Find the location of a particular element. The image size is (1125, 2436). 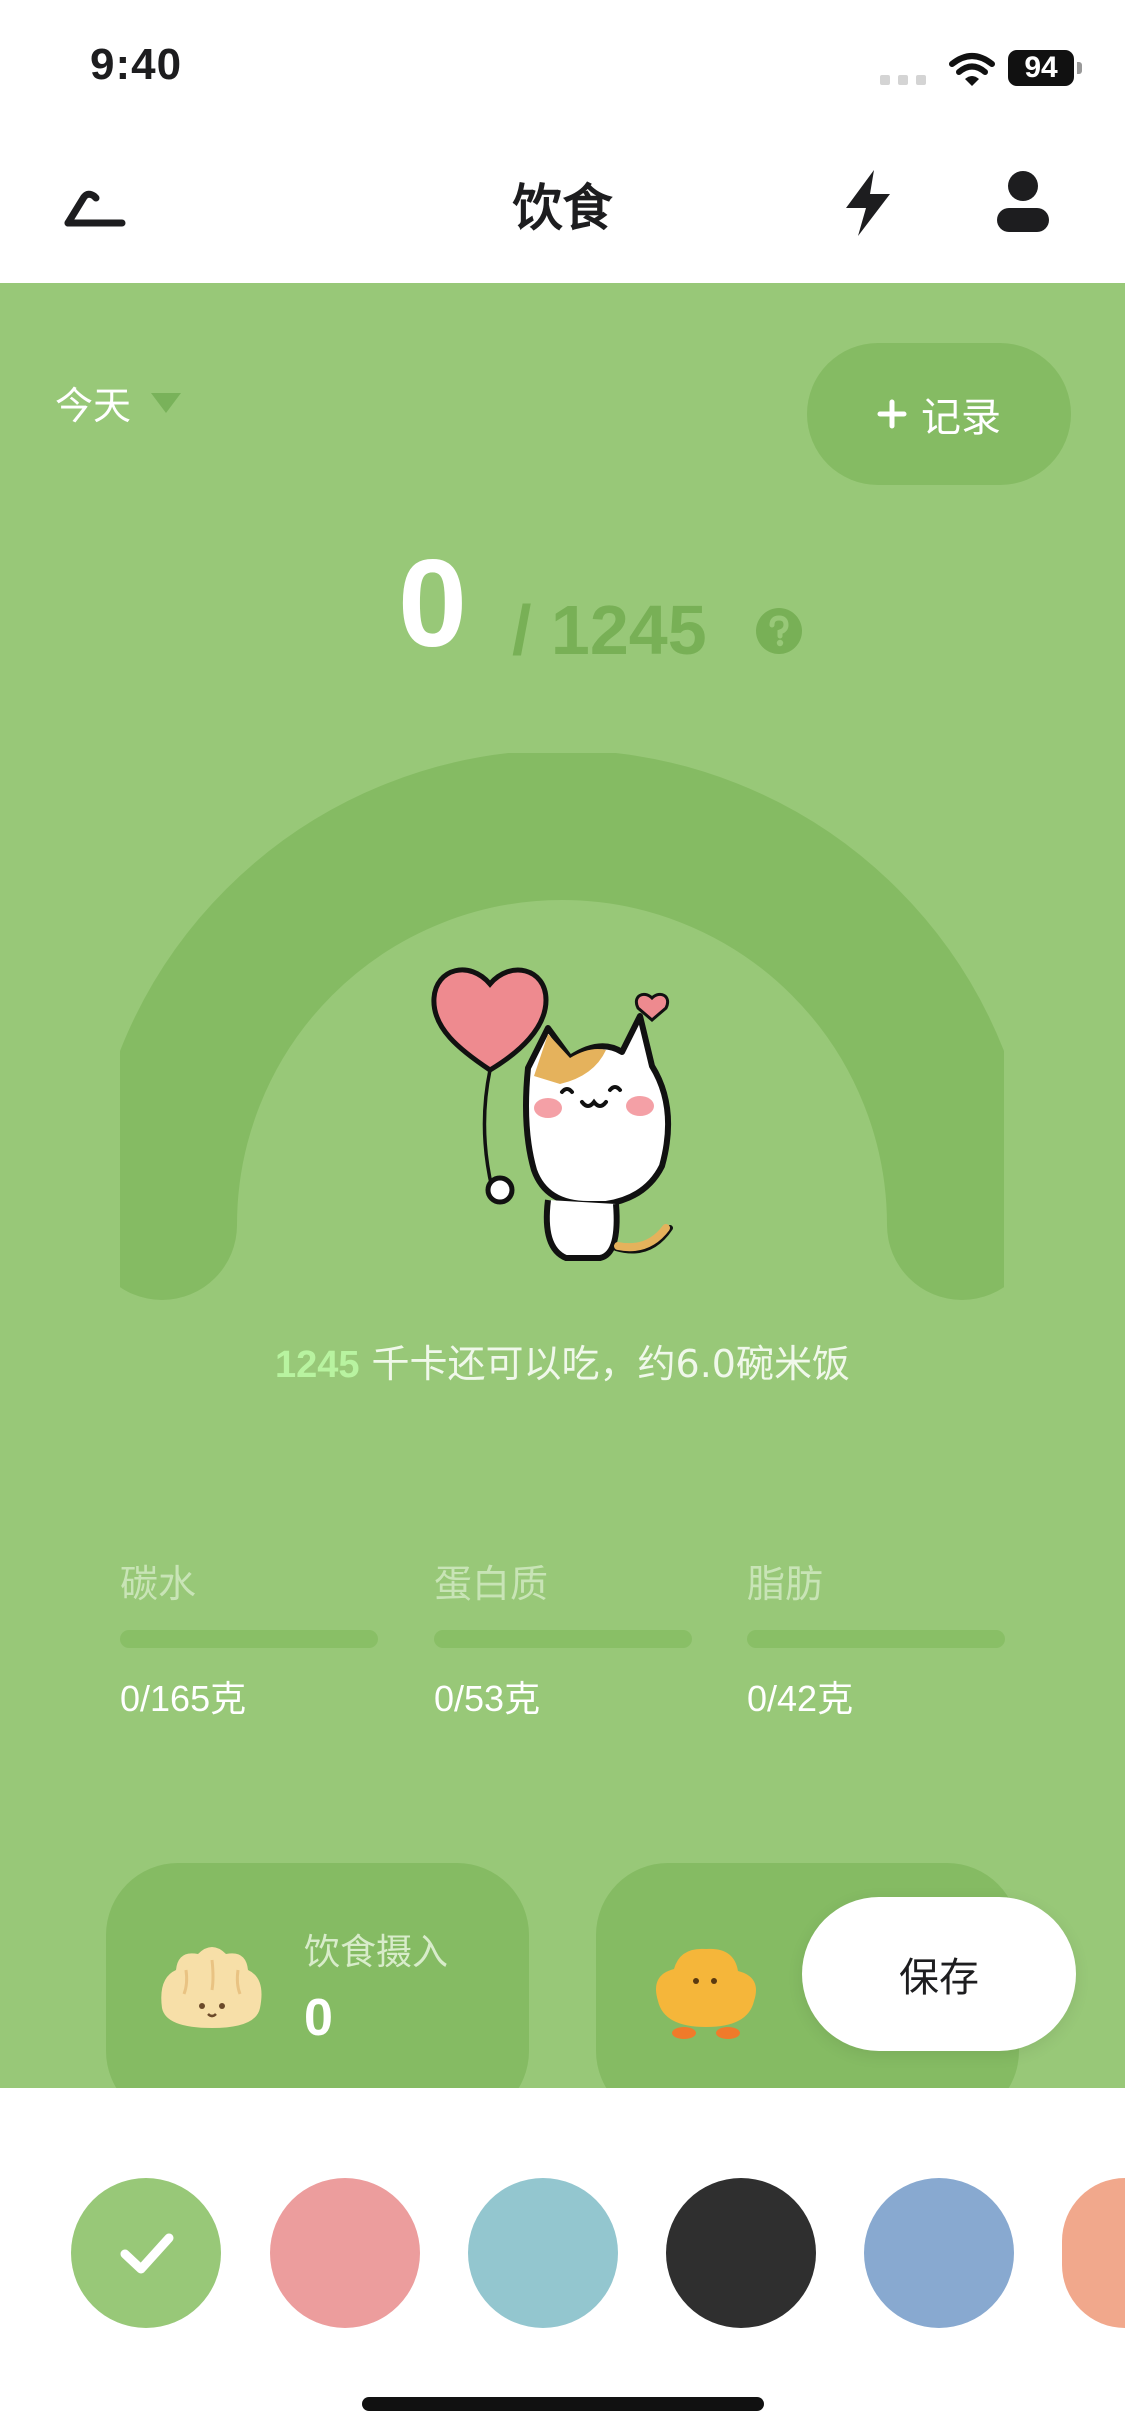

signal-icon is located at coordinates (907, 79).